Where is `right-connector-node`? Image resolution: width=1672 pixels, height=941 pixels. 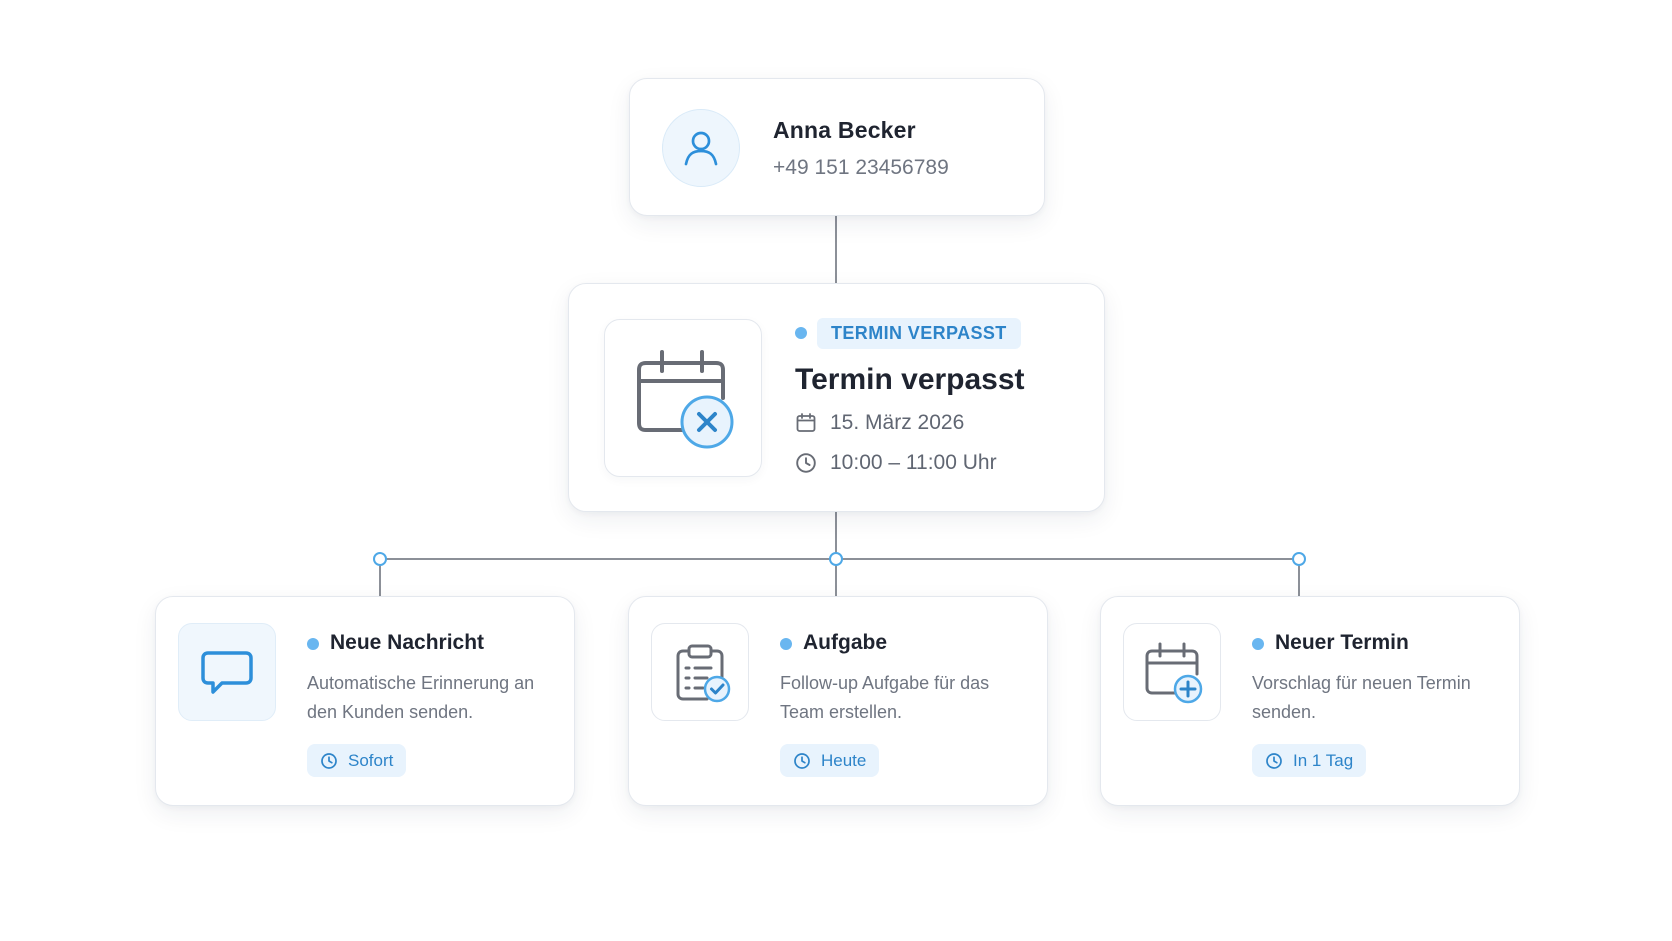
right-connector-node is located at coordinates (1299, 559).